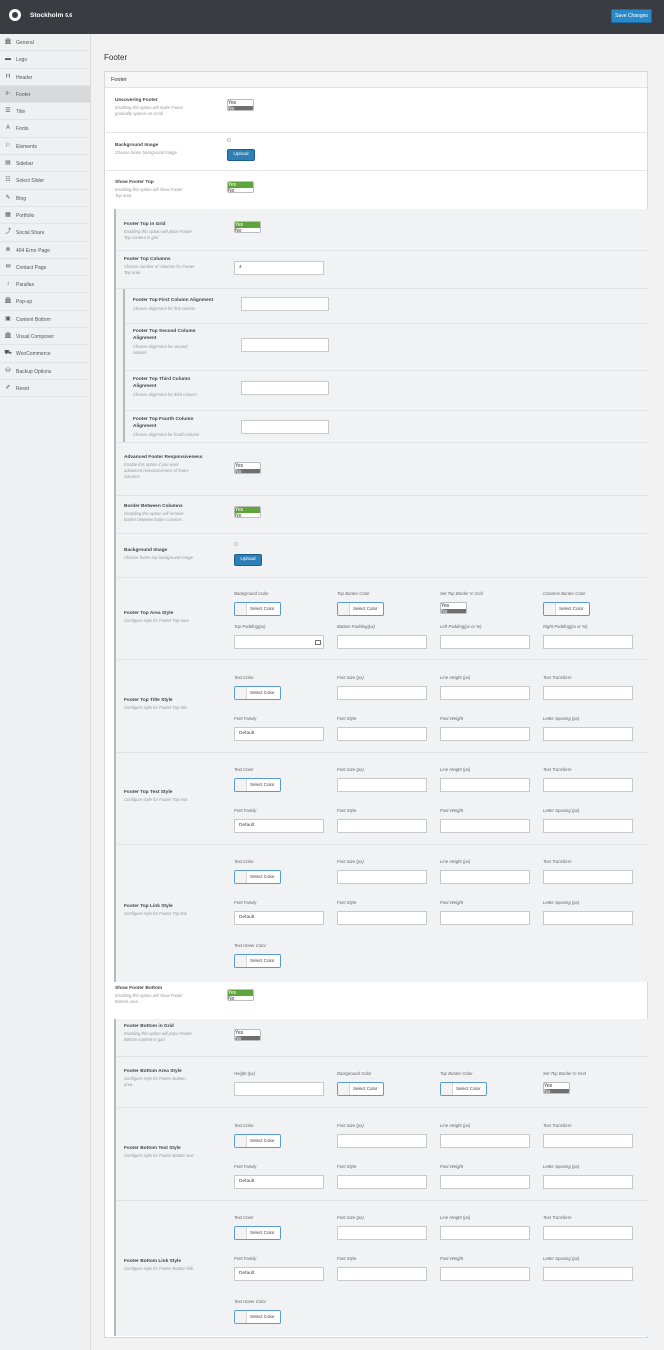  What do you see at coordinates (247, 227) in the screenshot?
I see `footer-top-grid-toggle: Yes No` at bounding box center [247, 227].